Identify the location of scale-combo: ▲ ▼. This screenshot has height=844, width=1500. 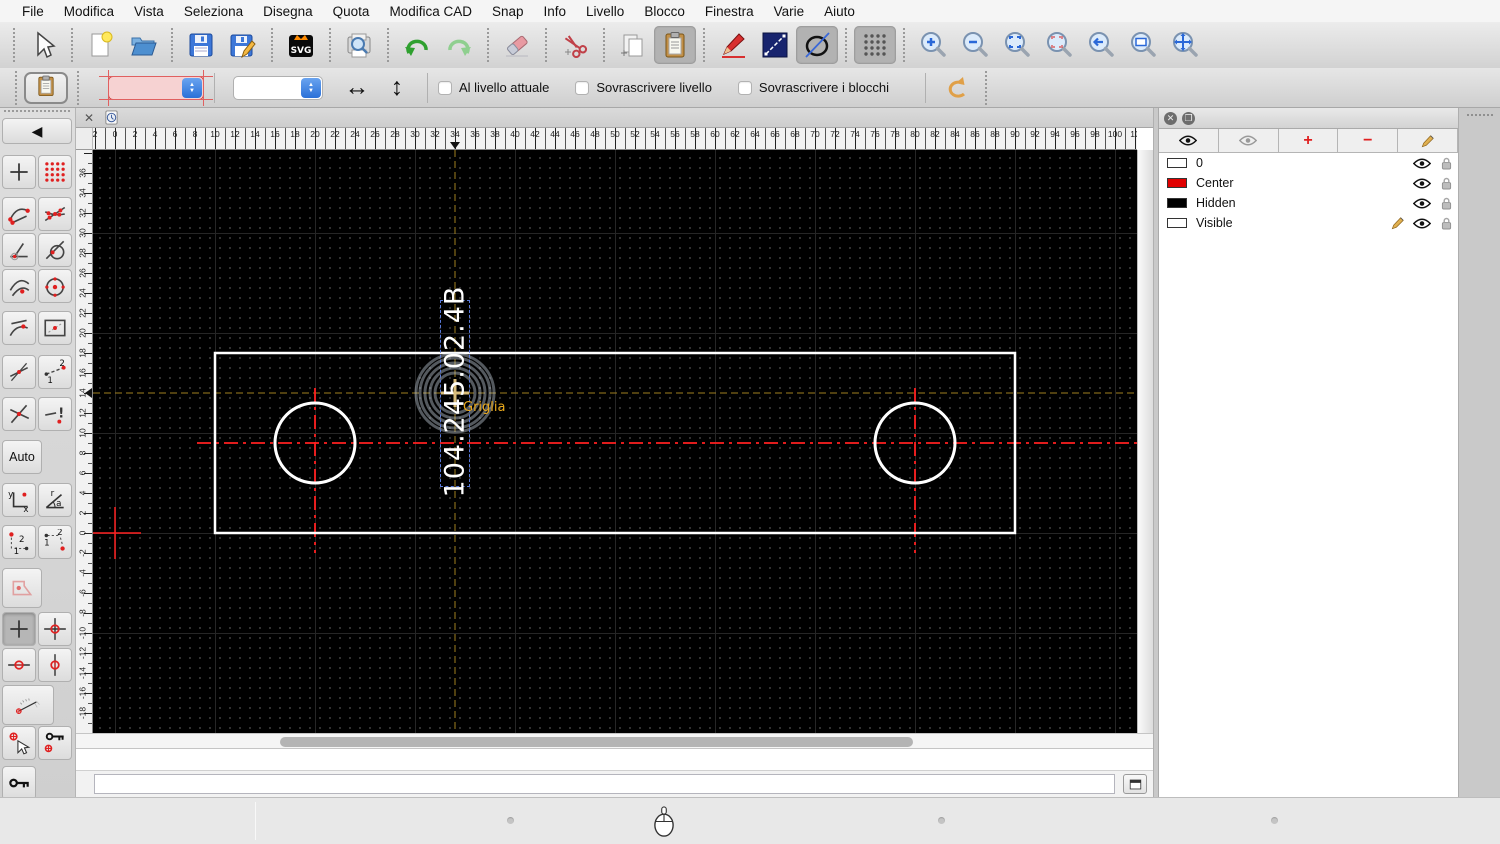
(278, 87).